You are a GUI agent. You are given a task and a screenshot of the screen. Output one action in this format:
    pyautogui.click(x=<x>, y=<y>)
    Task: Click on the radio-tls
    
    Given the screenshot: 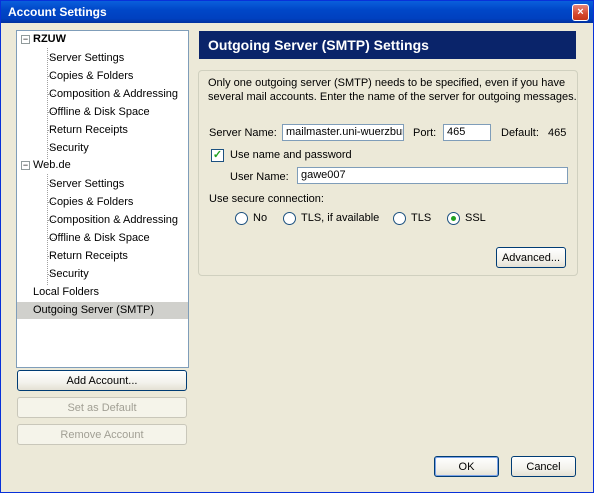 What is the action you would take?
    pyautogui.click(x=399, y=218)
    